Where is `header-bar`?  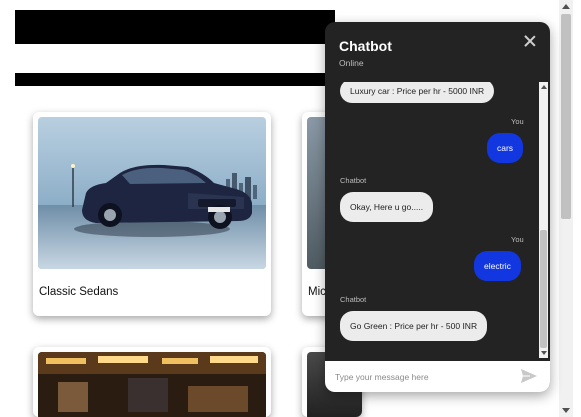
header-bar is located at coordinates (175, 27).